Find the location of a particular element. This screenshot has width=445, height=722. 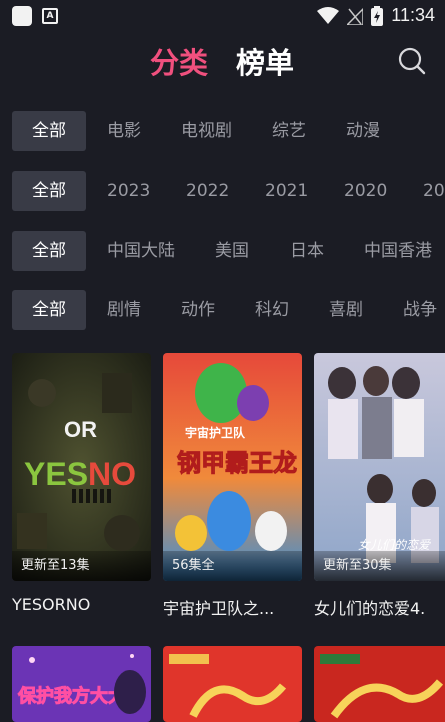

video-card: 女儿们的恋爱 更新至30集 女儿们的恋爱4. is located at coordinates (379, 486).